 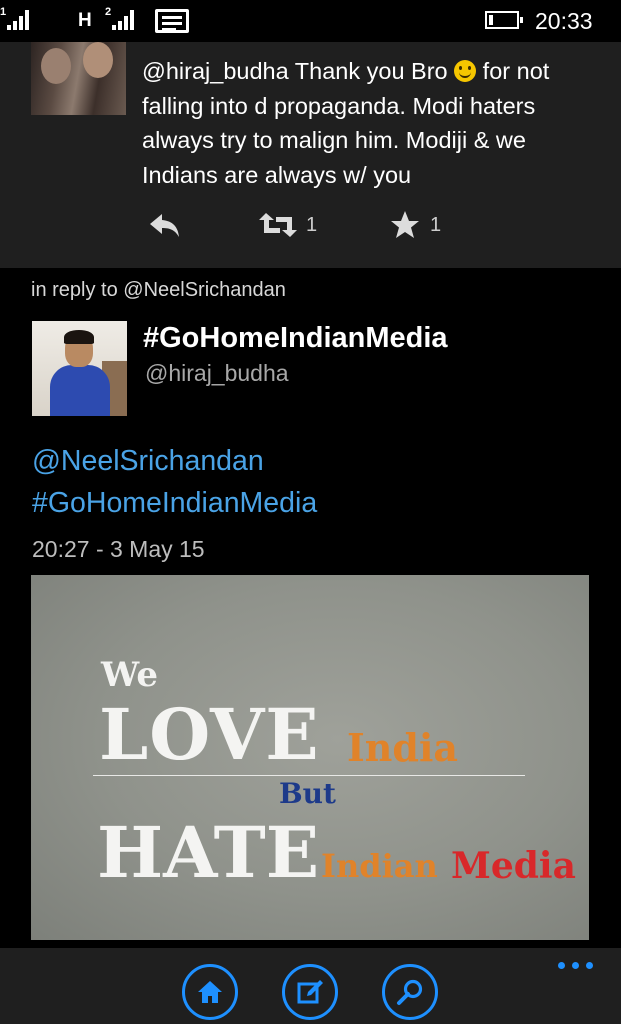 What do you see at coordinates (564, 21) in the screenshot?
I see `clock: 20:33` at bounding box center [564, 21].